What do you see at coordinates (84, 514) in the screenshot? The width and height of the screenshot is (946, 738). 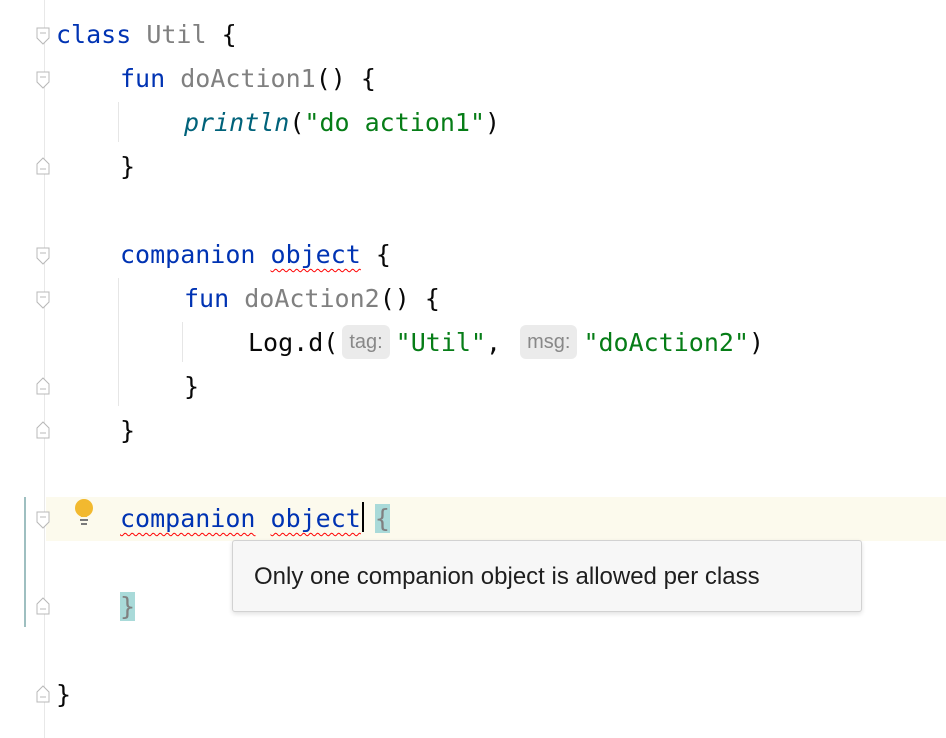 I see `lightbulb-icon` at bounding box center [84, 514].